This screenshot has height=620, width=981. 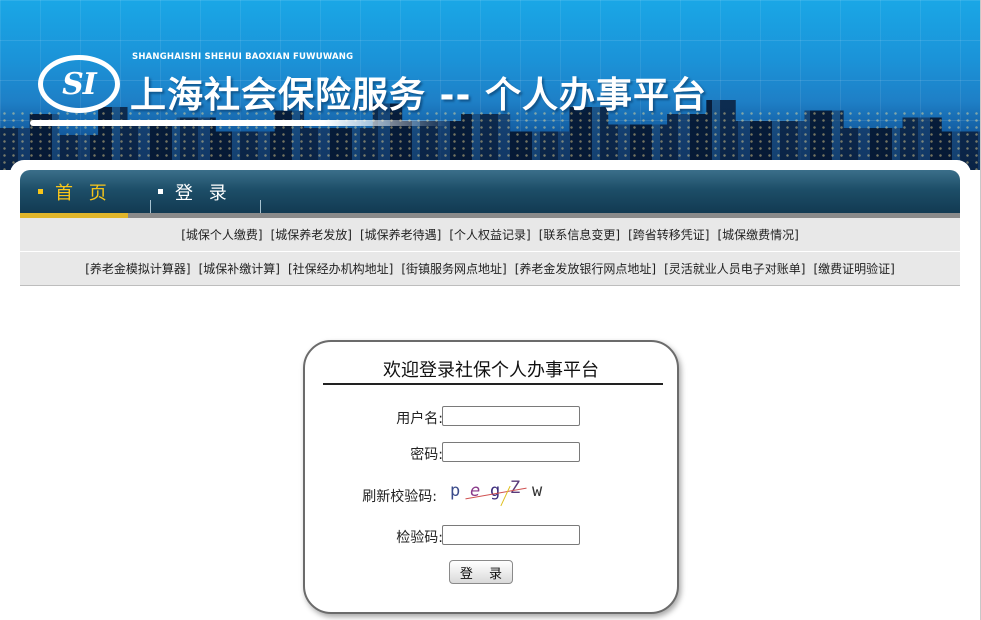 I want to click on nav-login-label: 登 录, so click(x=203, y=193).